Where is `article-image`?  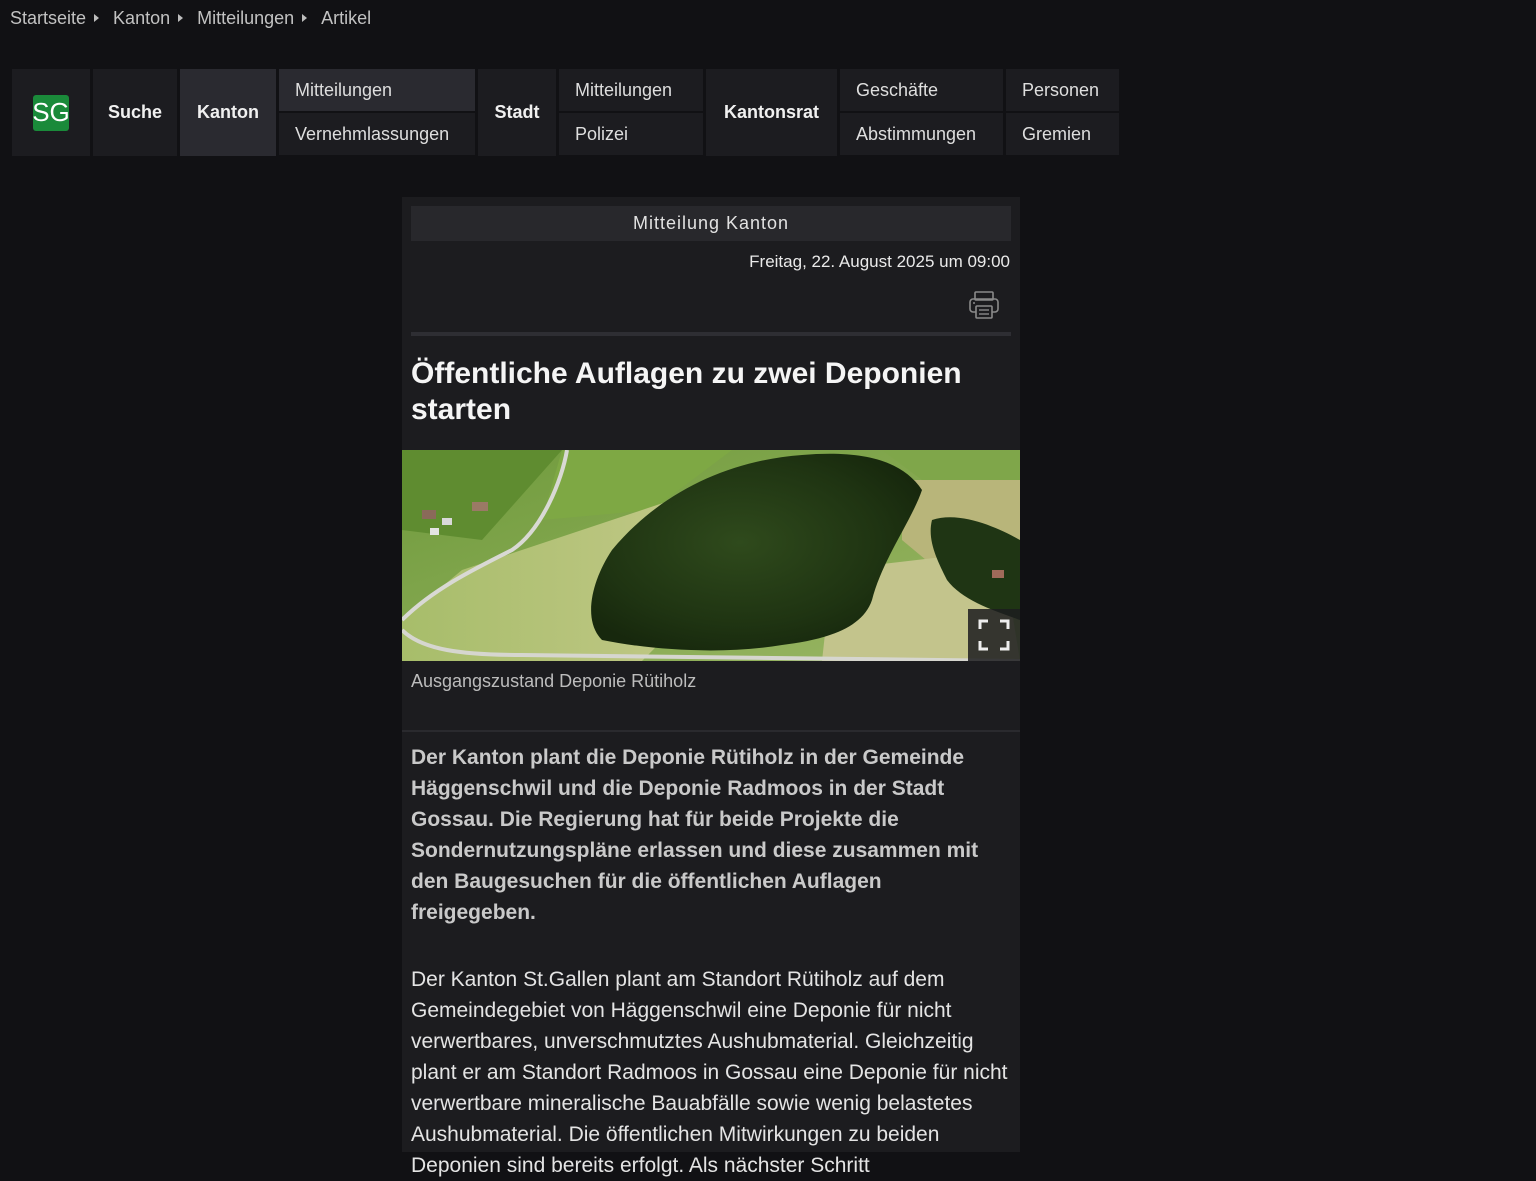 article-image is located at coordinates (711, 555).